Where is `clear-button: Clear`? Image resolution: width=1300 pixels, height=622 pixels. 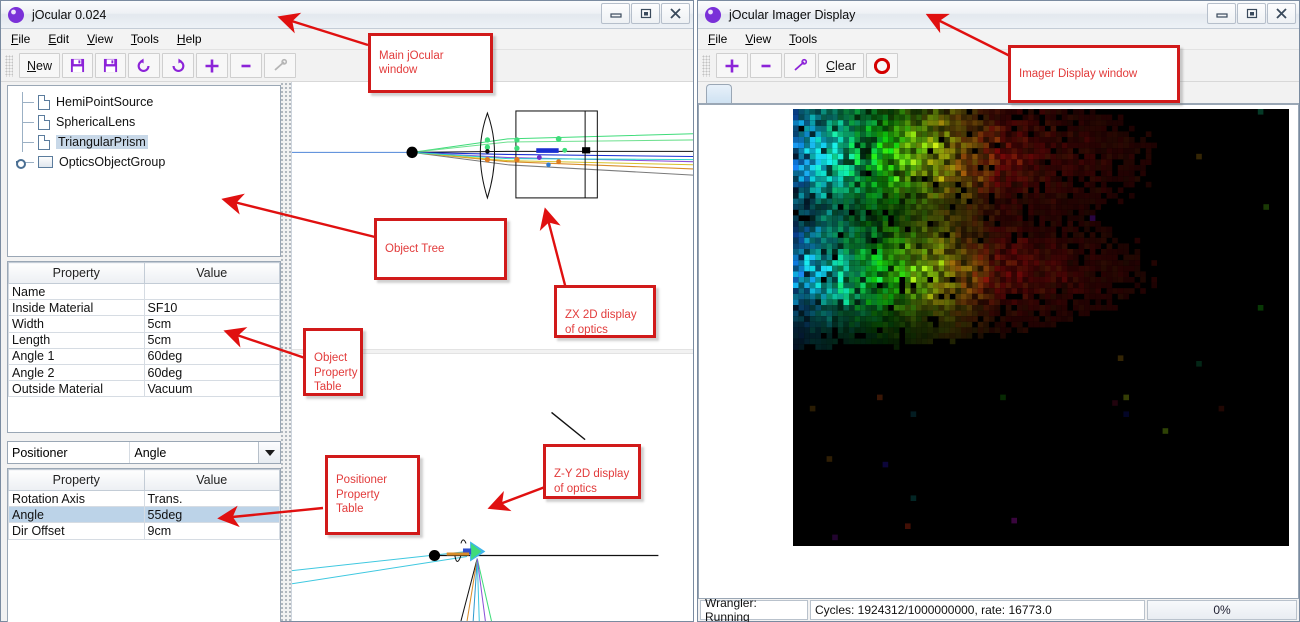 clear-button: Clear is located at coordinates (841, 65).